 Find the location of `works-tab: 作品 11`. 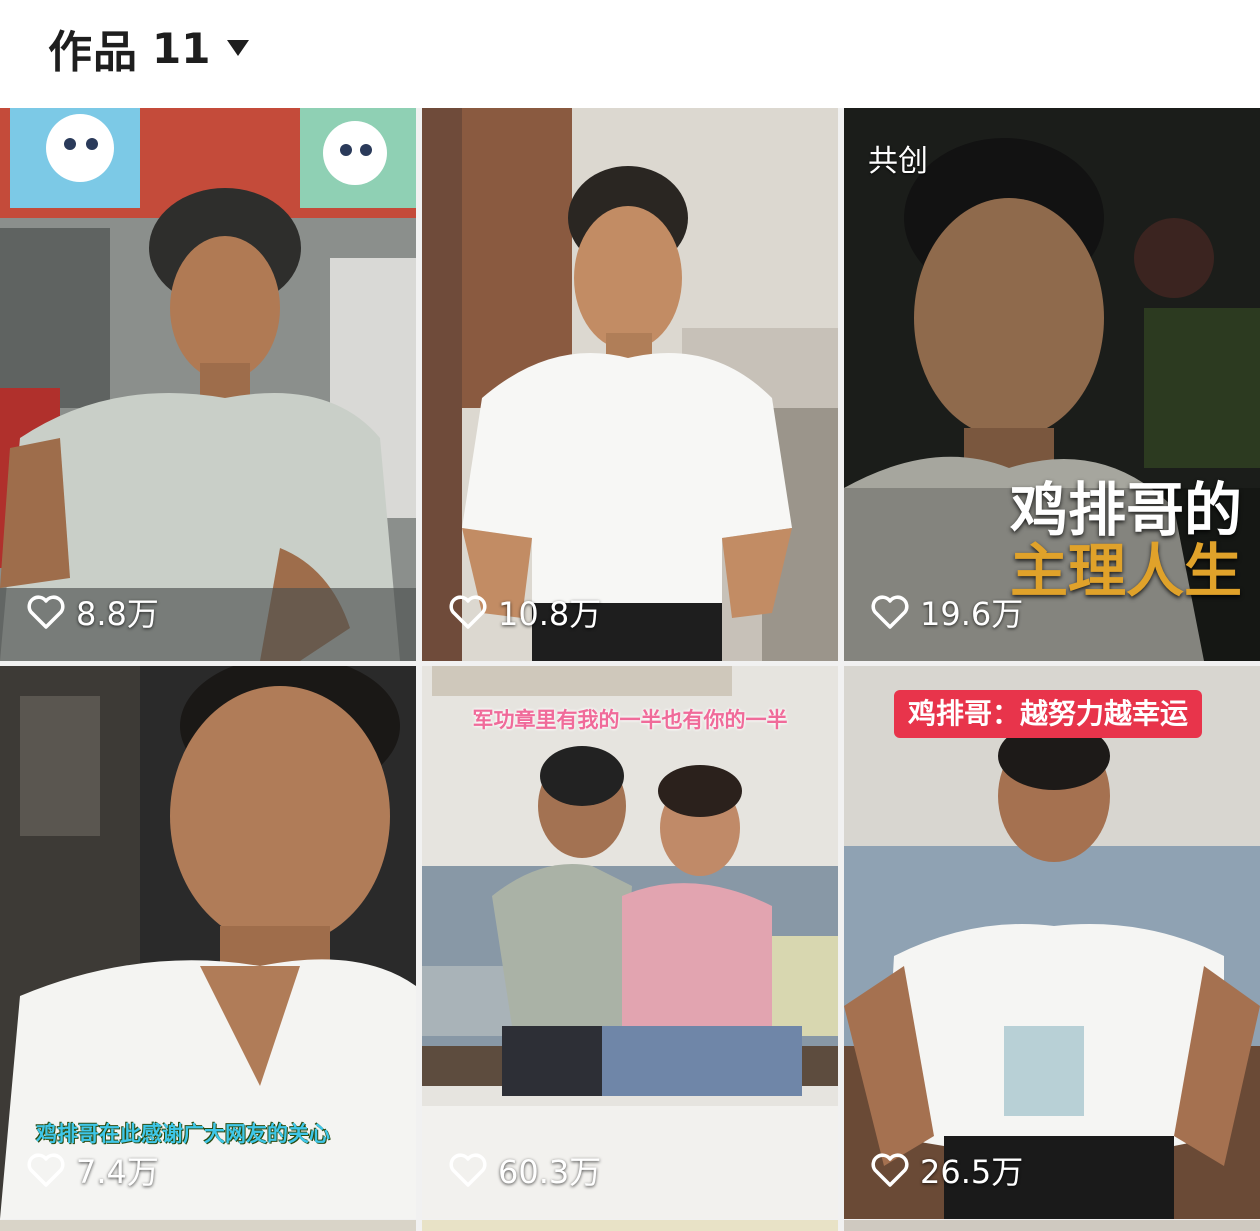

works-tab: 作品 11 is located at coordinates (149, 49).